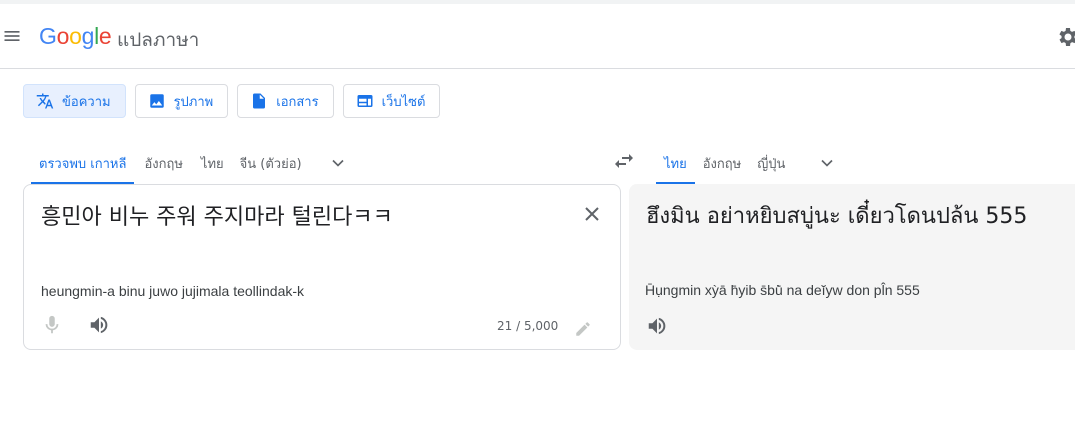 The width and height of the screenshot is (1075, 433). What do you see at coordinates (212, 163) in the screenshot?
I see `source-lang-thai: ไทย` at bounding box center [212, 163].